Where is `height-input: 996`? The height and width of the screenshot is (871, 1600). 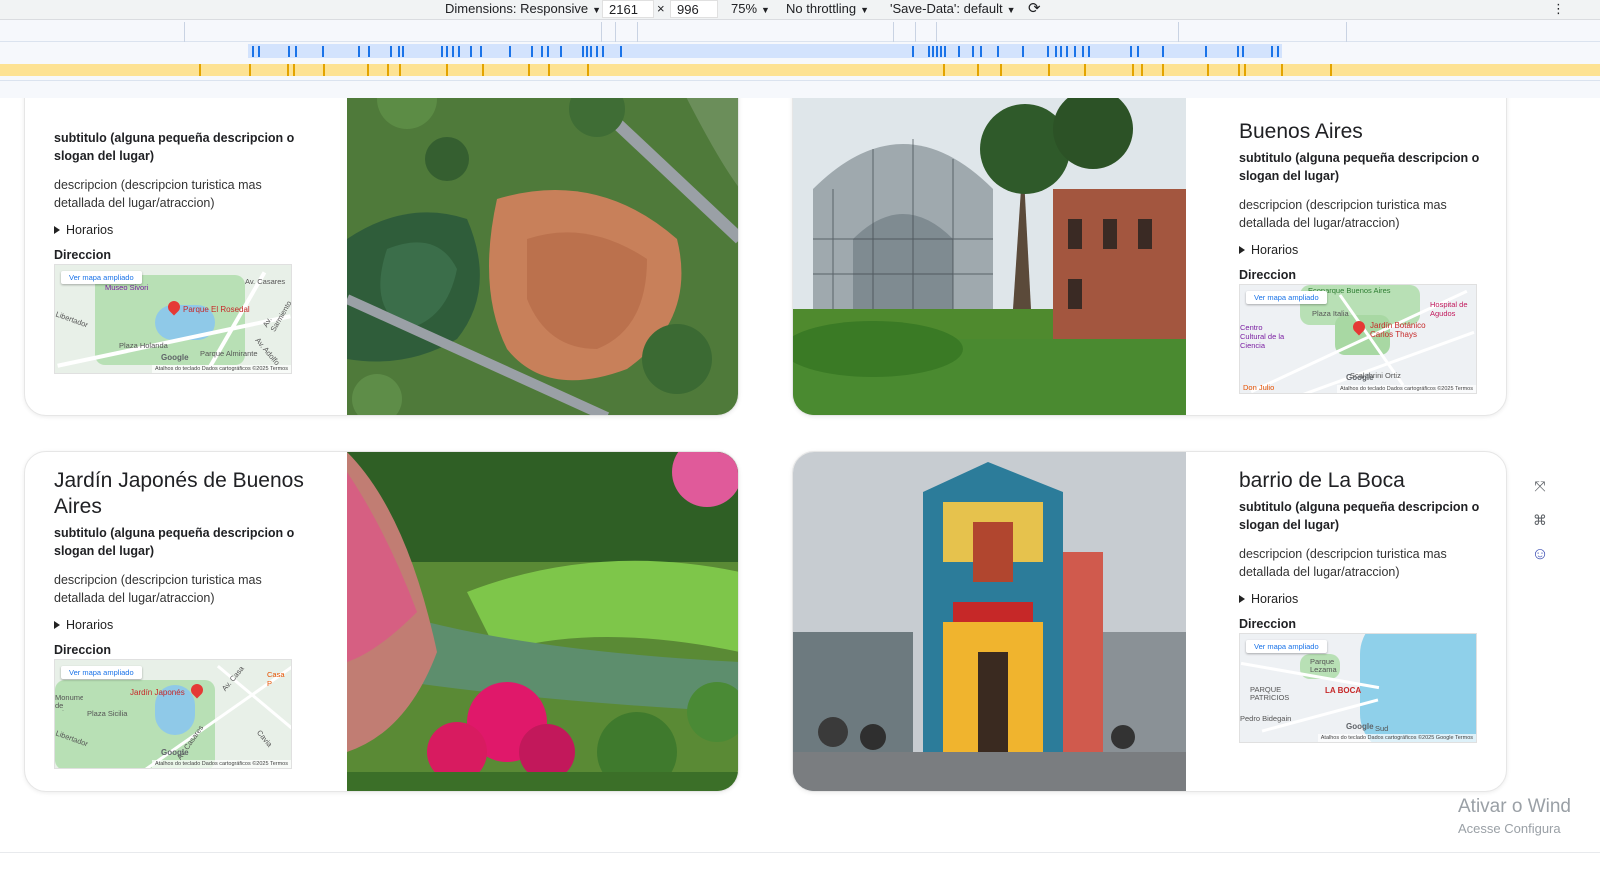
height-input: 996 is located at coordinates (694, 9).